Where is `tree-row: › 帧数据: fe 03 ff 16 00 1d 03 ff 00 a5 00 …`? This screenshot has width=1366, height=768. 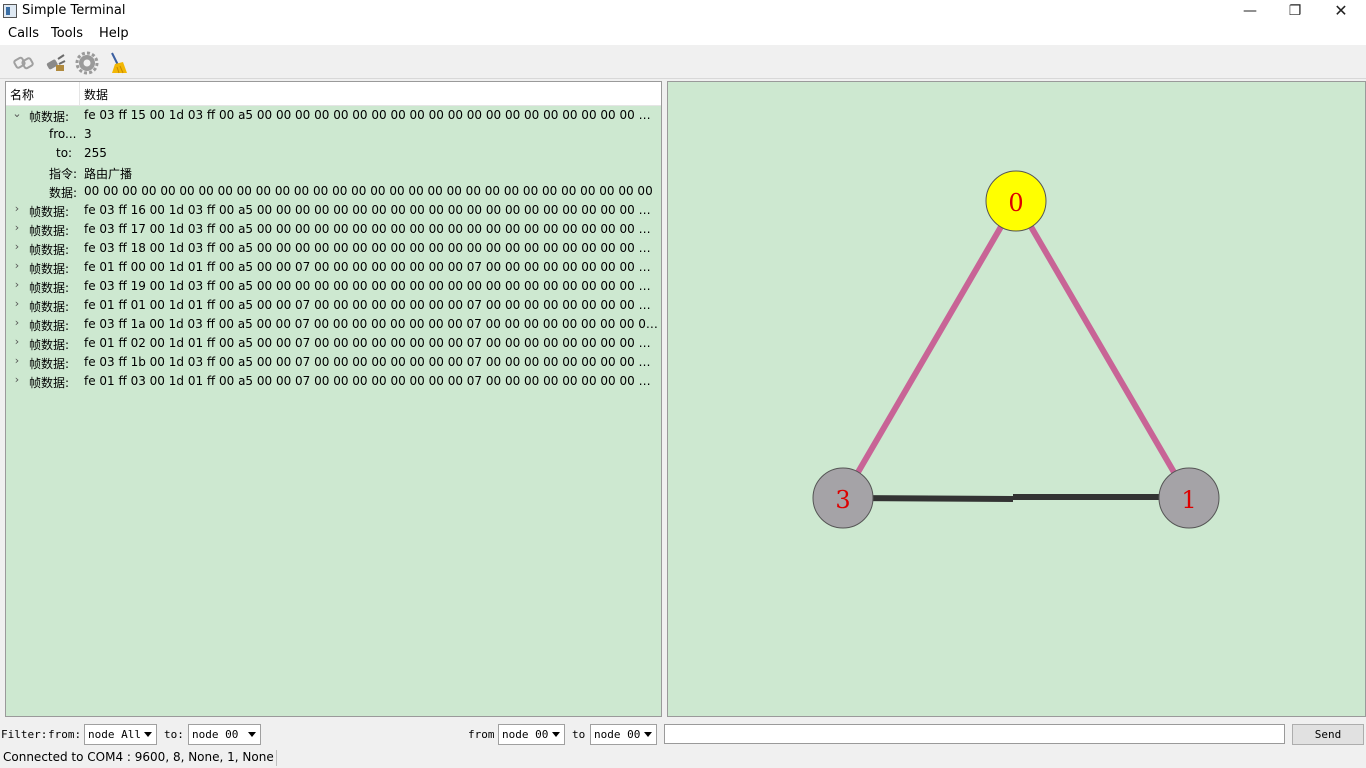 tree-row: › 帧数据: fe 03 ff 16 00 1d 03 ff 00 a5 00 … is located at coordinates (333, 210).